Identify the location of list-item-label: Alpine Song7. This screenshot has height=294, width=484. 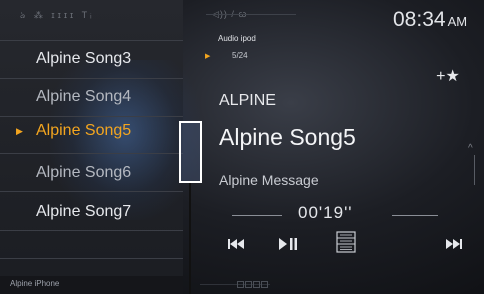
(84, 211).